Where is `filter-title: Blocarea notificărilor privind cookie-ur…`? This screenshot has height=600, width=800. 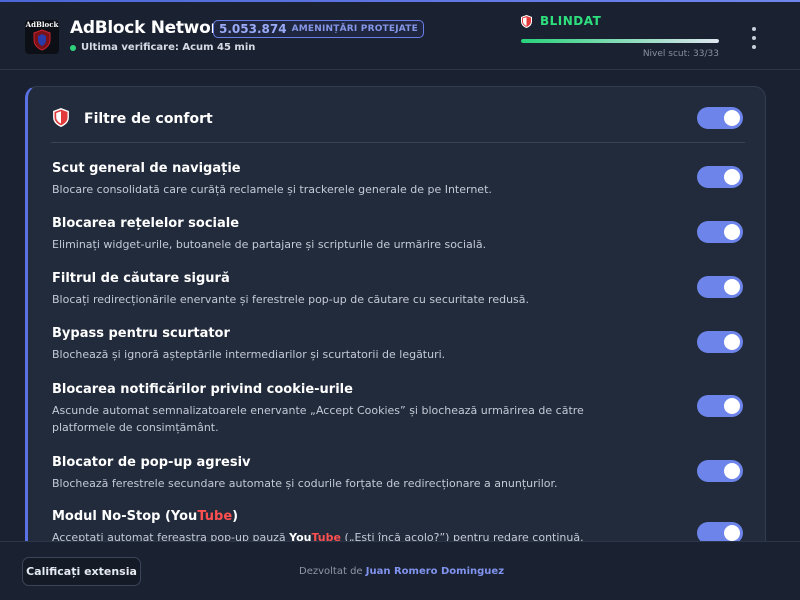 filter-title: Blocarea notificărilor privind cookie-ur… is located at coordinates (202, 389).